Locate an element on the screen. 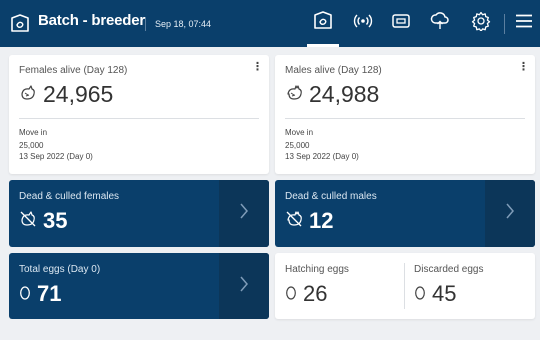 The image size is (540, 340). total-eggs-value-row: 71 is located at coordinates (40, 294).